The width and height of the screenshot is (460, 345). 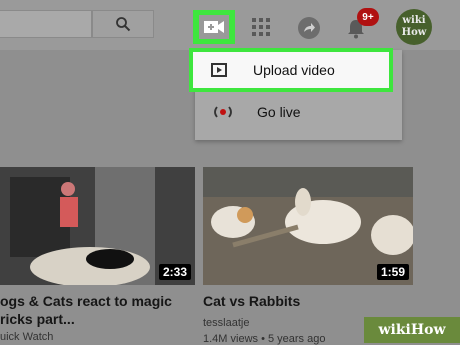 What do you see at coordinates (223, 112) in the screenshot?
I see `go-live-icon` at bounding box center [223, 112].